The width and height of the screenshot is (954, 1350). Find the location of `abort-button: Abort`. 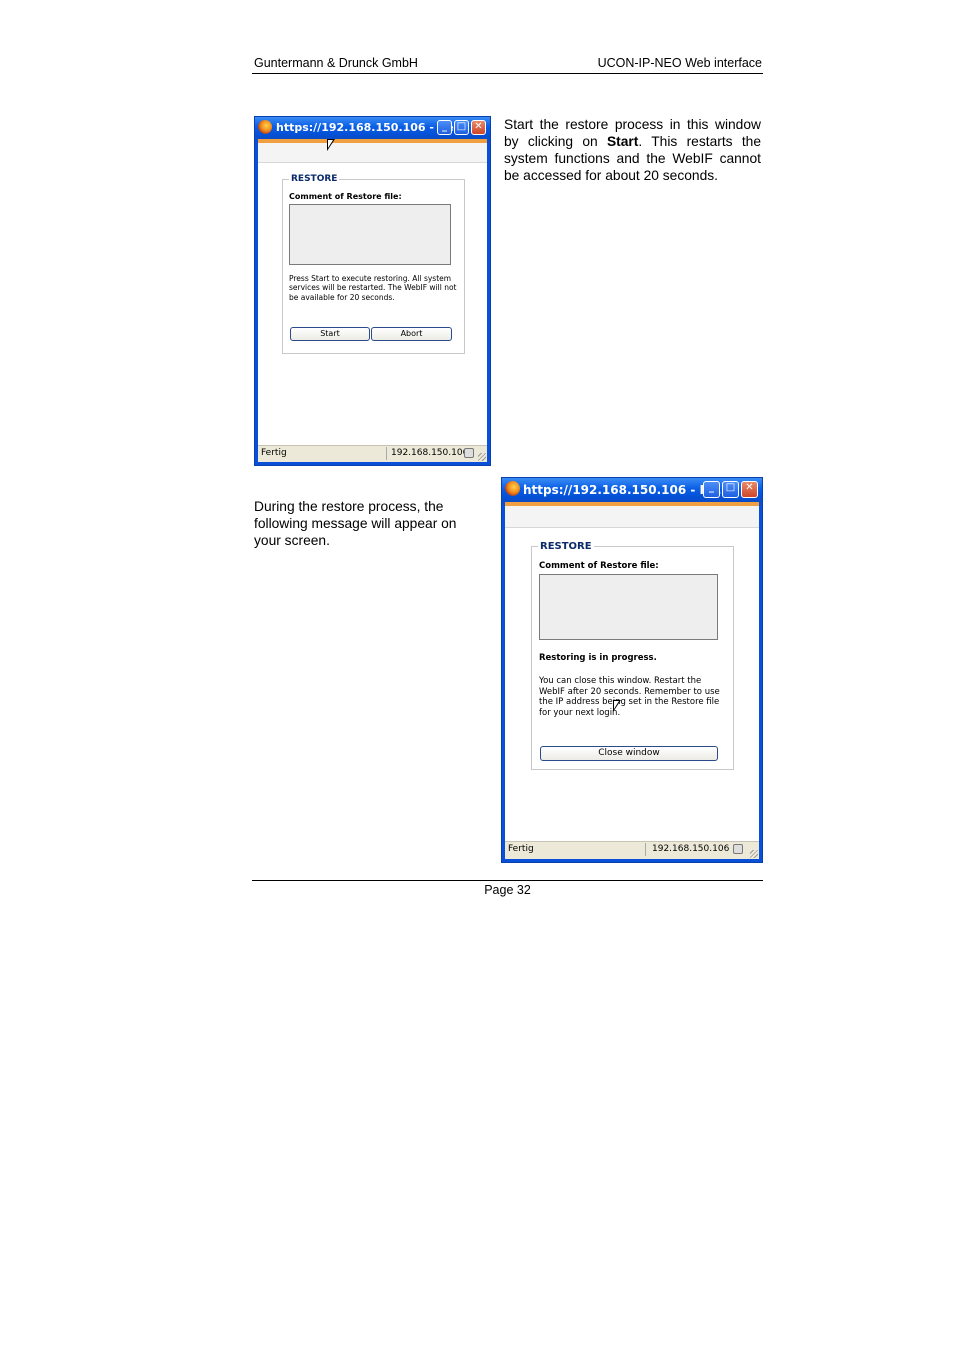

abort-button: Abort is located at coordinates (411, 334).